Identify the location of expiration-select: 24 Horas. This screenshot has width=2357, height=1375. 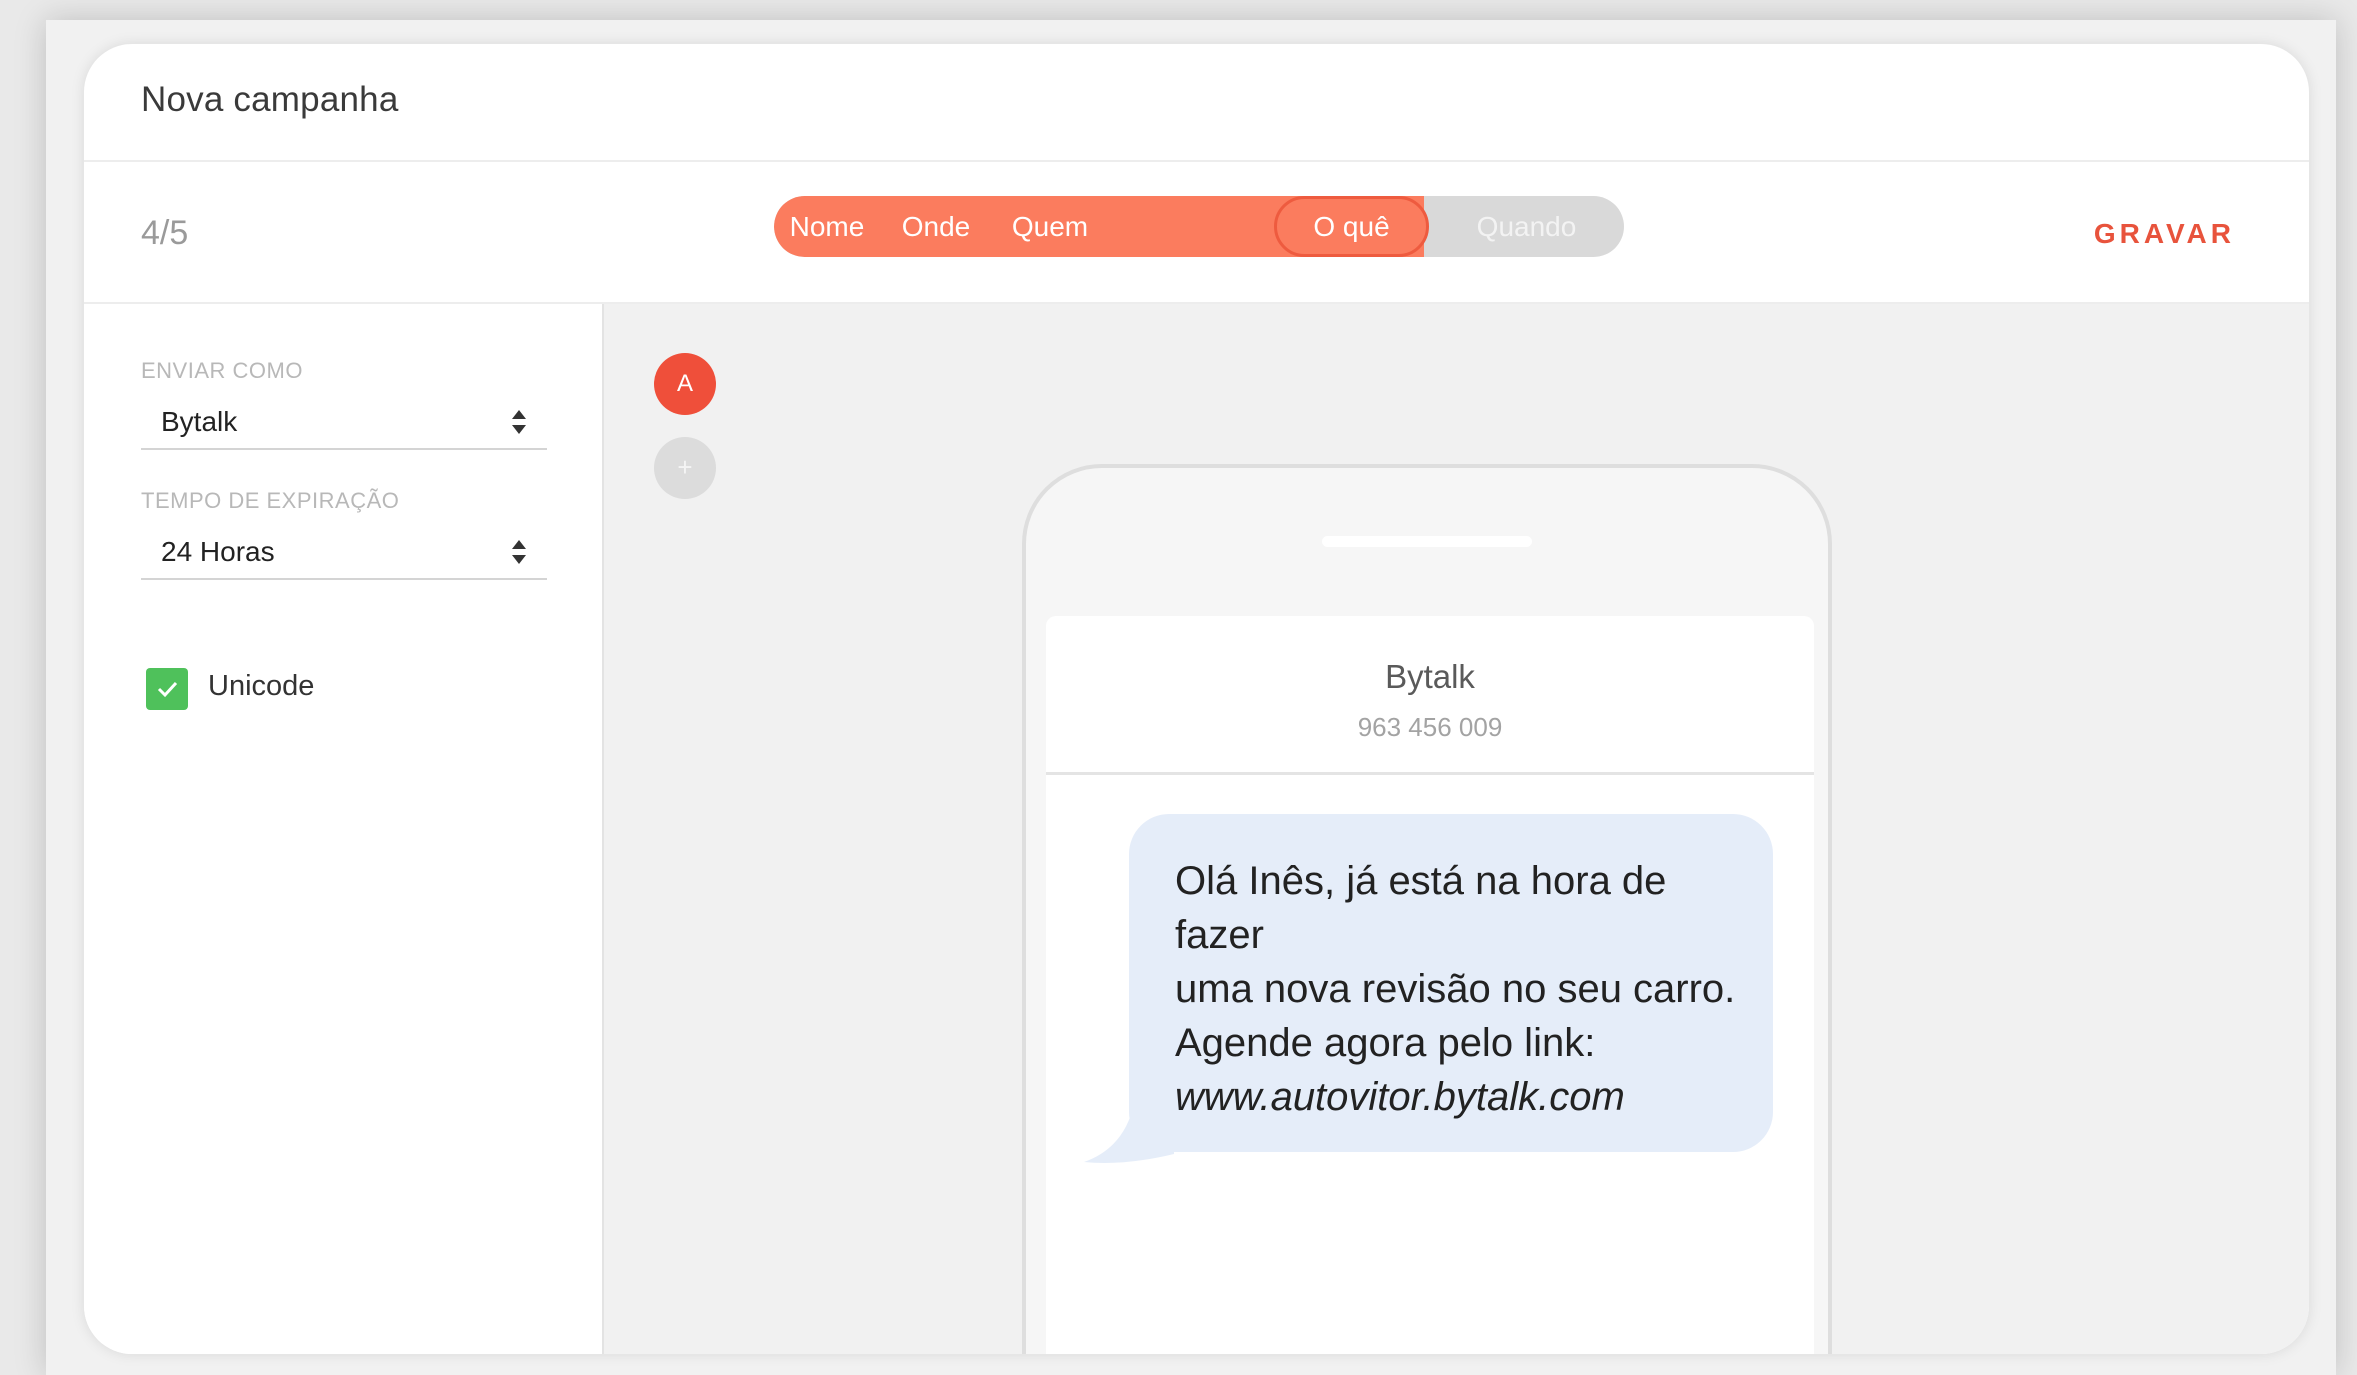
(344, 555).